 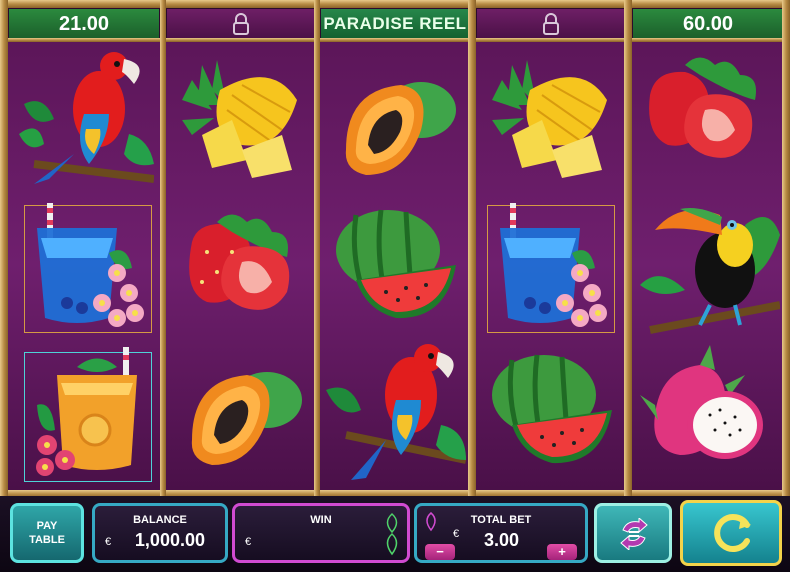 I want to click on toucan-symbol, so click(x=710, y=265).